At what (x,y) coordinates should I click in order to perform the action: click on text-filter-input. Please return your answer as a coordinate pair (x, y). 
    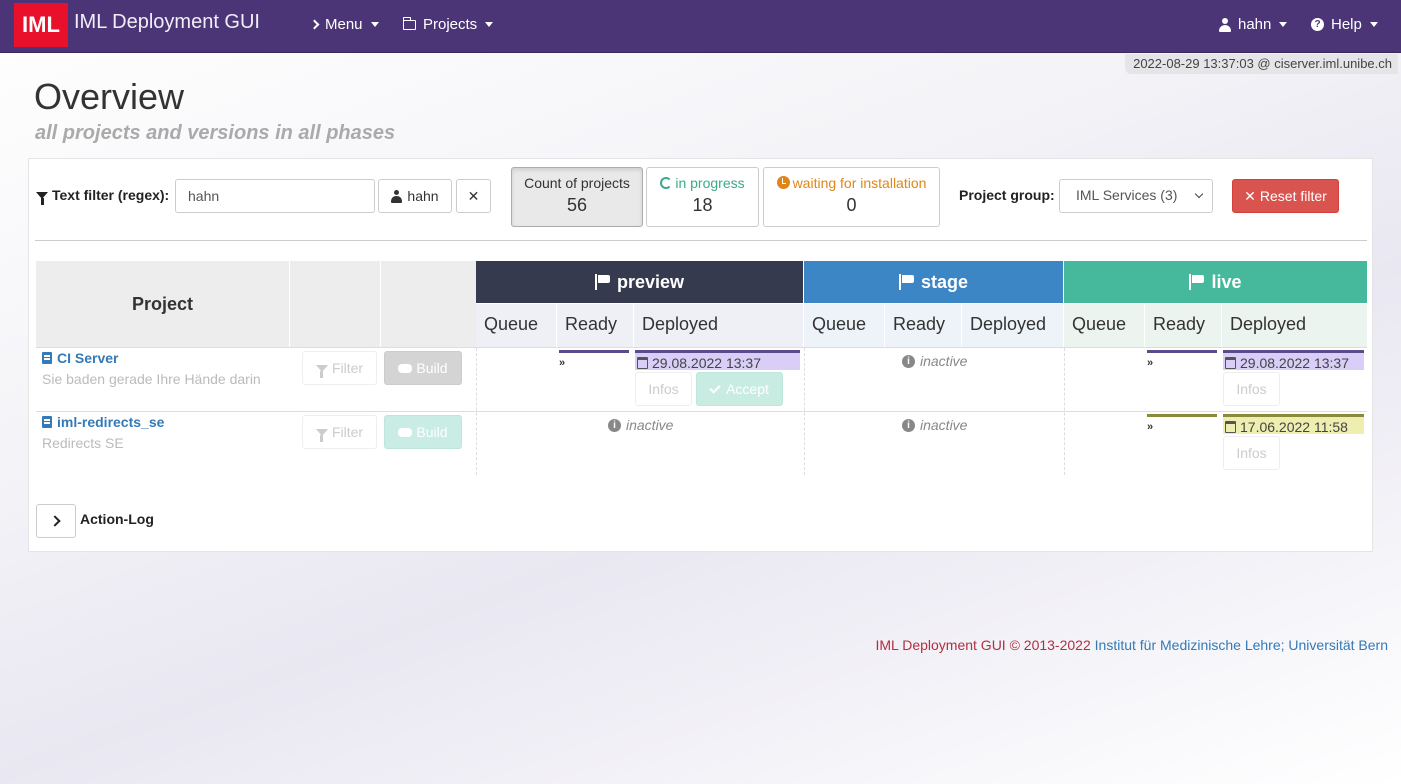
    Looking at the image, I should click on (275, 196).